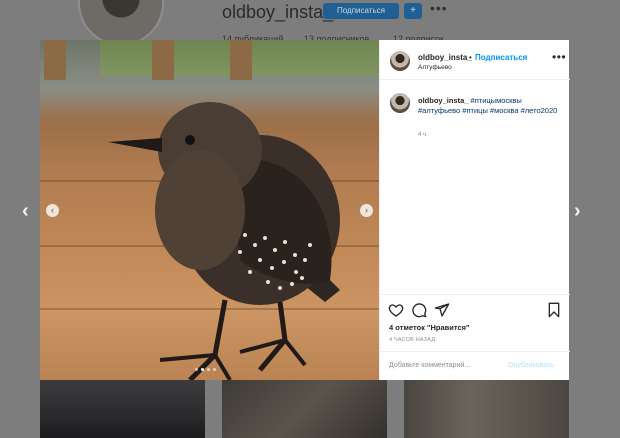 The image size is (620, 438). What do you see at coordinates (361, 11) in the screenshot?
I see `profile-follow-button: Подписаться` at bounding box center [361, 11].